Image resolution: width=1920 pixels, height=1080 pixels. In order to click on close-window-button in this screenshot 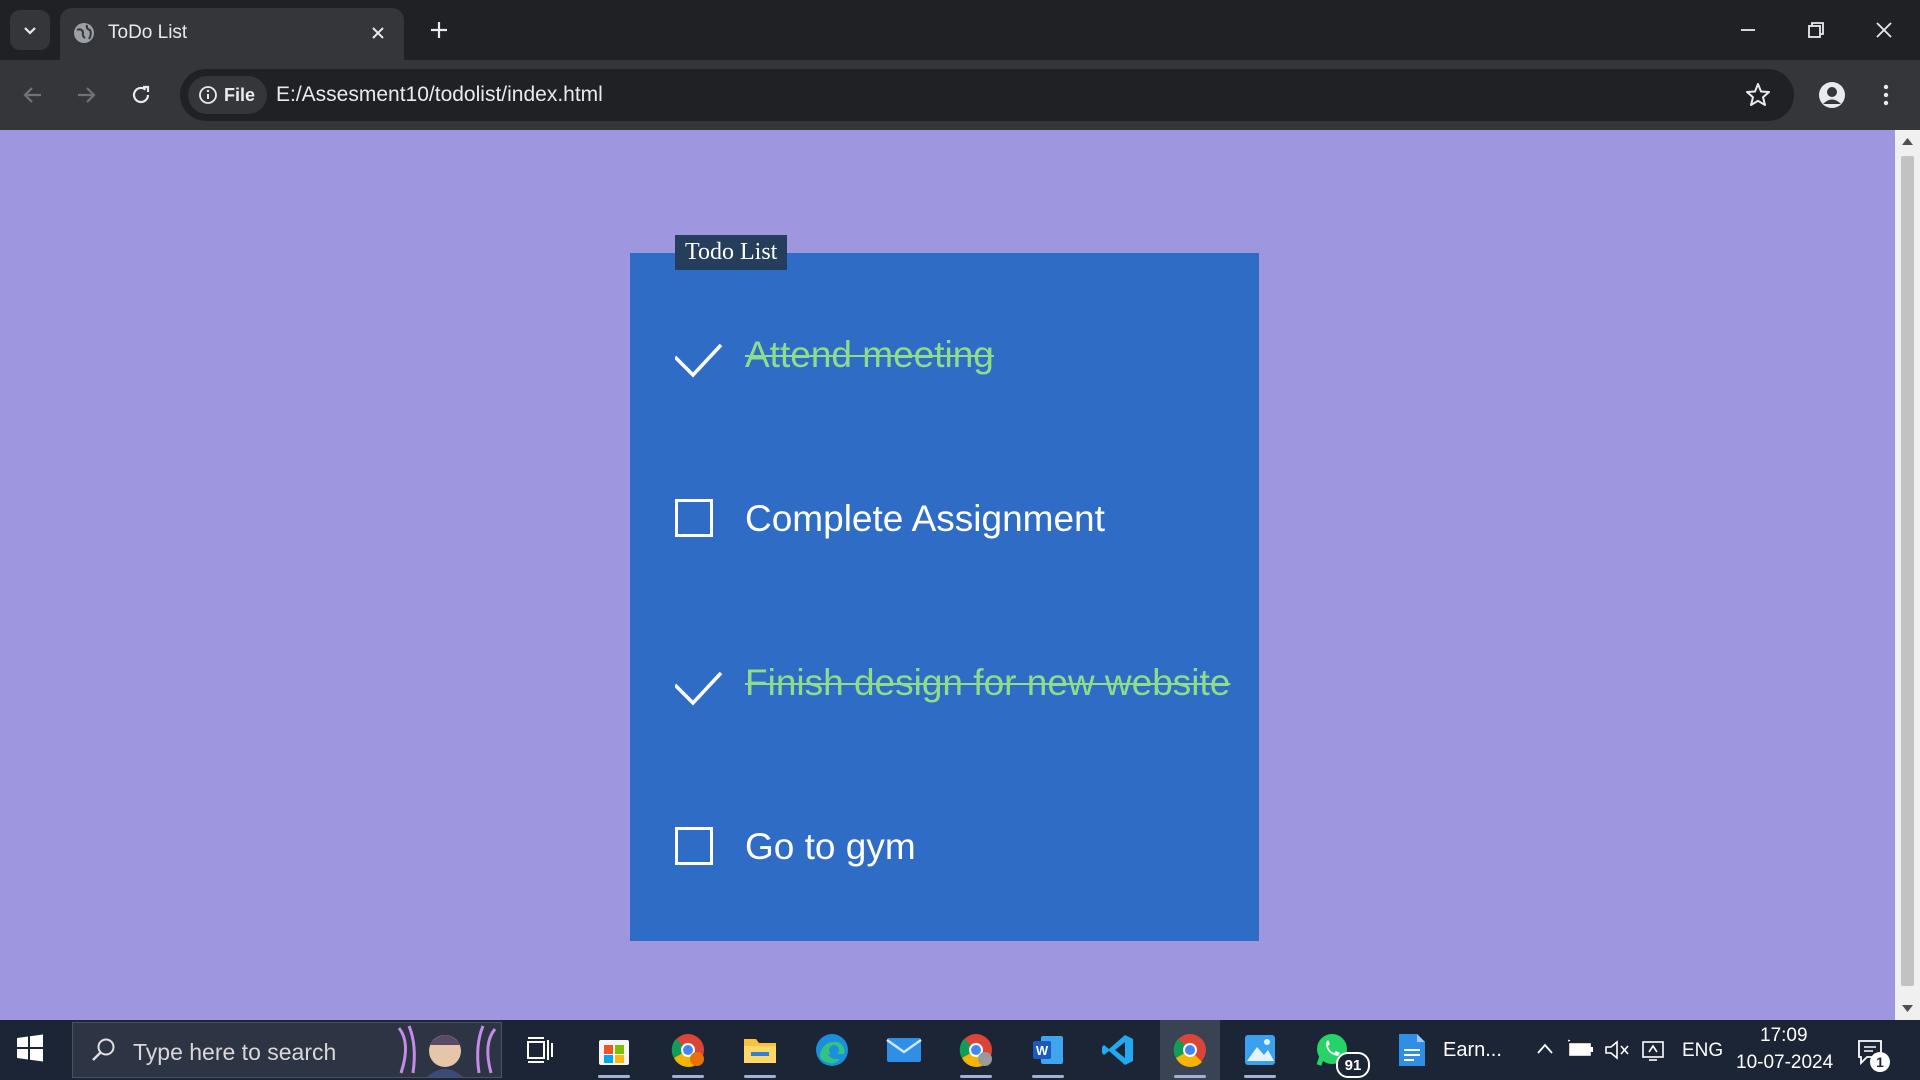, I will do `click(1884, 30)`.